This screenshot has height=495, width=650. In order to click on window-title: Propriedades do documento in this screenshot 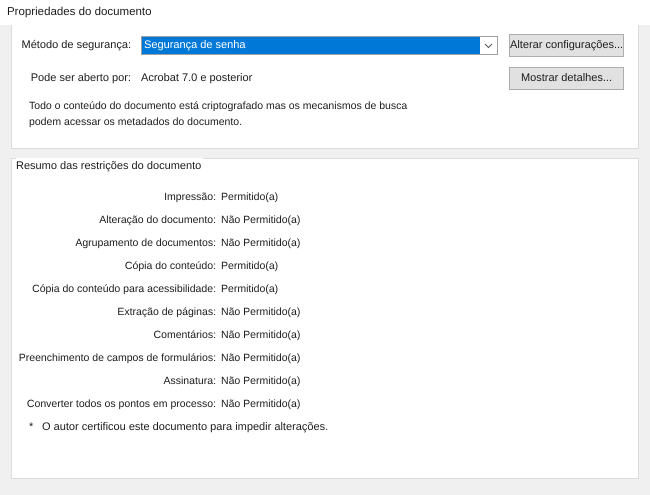, I will do `click(79, 12)`.